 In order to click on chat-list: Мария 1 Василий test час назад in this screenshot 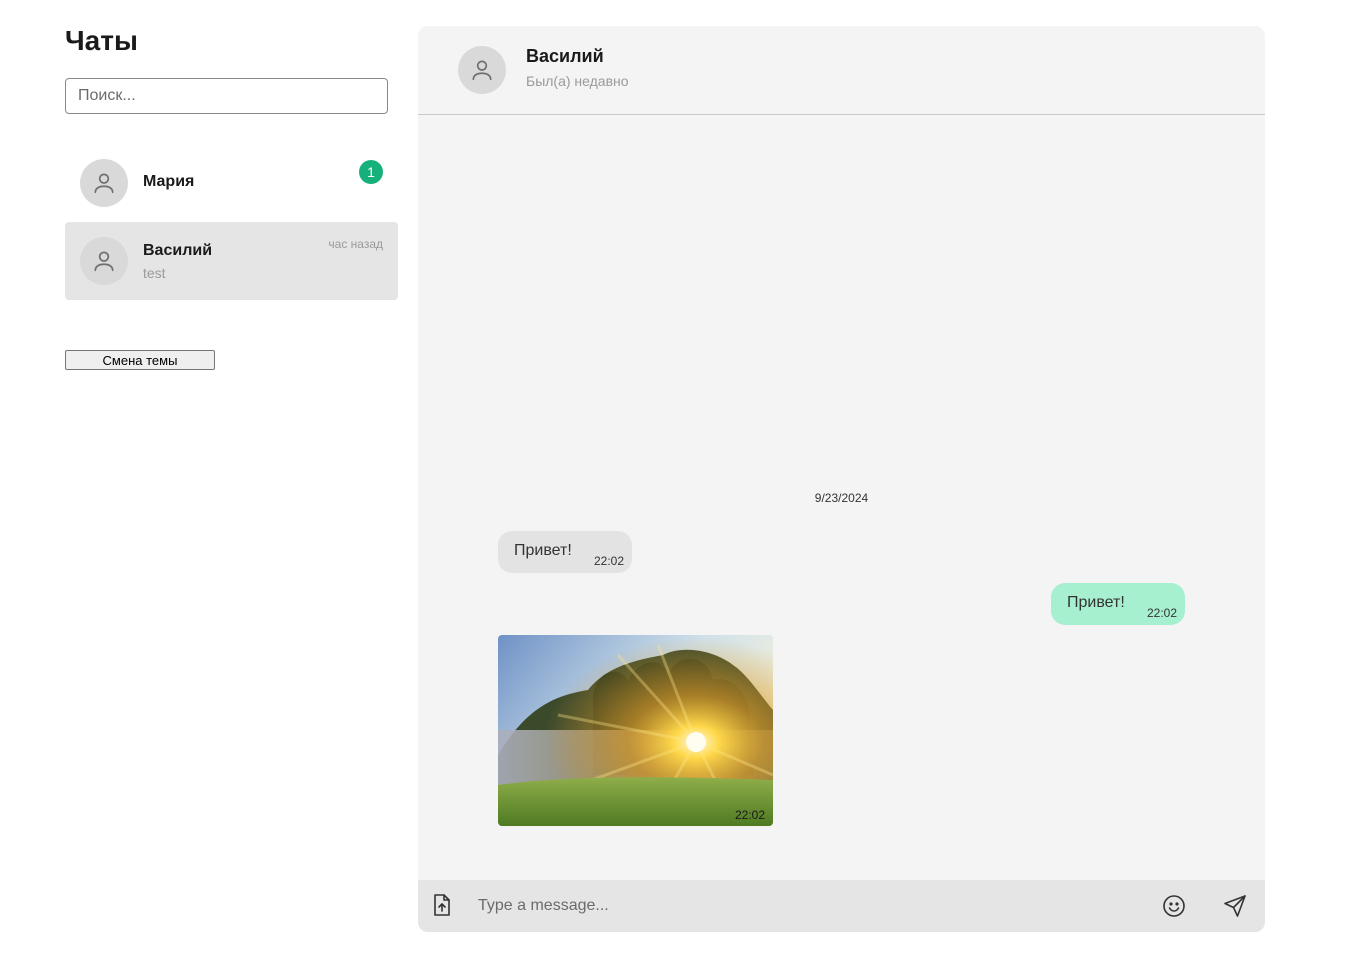, I will do `click(231, 222)`.